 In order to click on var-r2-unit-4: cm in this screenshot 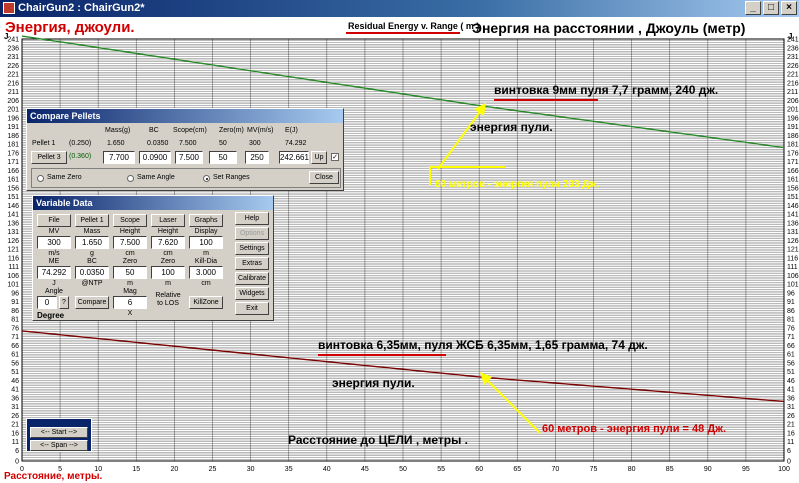, I will do `click(206, 283)`.